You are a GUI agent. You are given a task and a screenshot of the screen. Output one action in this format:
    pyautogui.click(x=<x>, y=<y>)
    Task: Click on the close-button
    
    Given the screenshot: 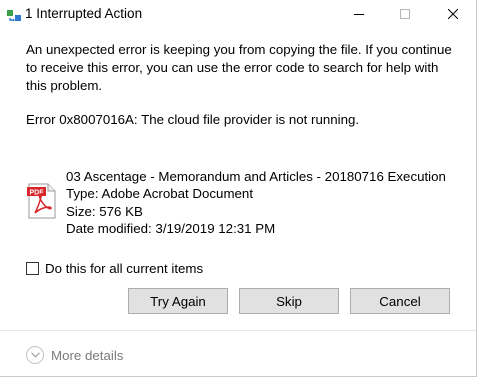 What is the action you would take?
    pyautogui.click(x=453, y=14)
    